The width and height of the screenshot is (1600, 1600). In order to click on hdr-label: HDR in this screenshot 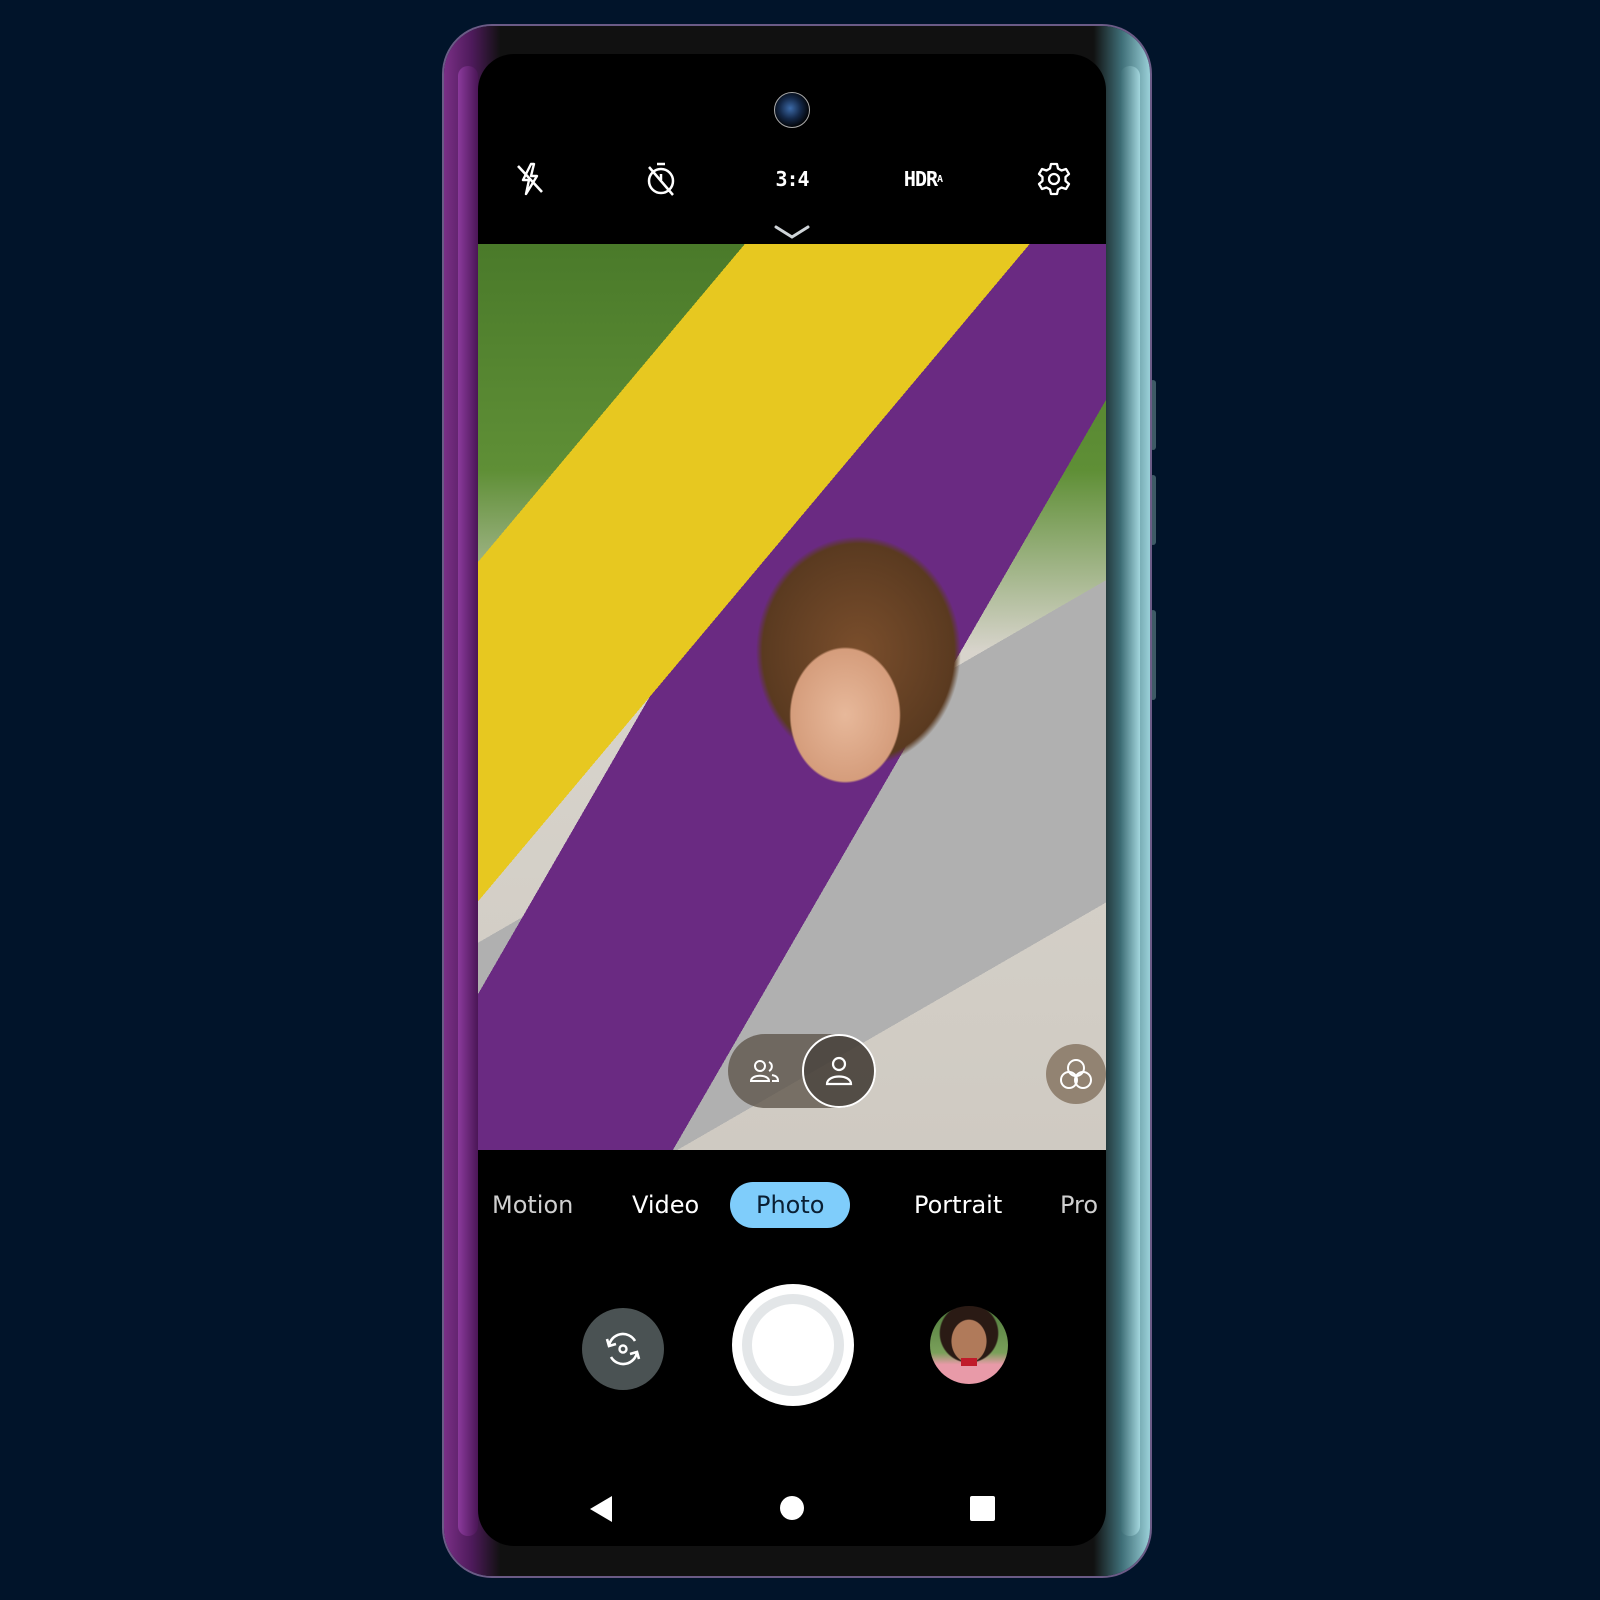, I will do `click(920, 179)`.